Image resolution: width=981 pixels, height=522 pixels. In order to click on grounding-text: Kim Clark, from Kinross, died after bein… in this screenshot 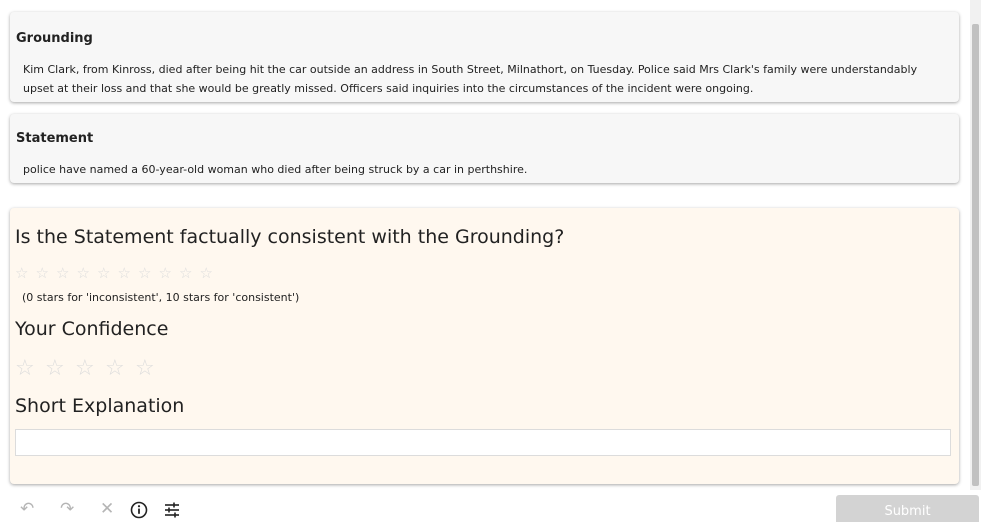, I will do `click(470, 79)`.